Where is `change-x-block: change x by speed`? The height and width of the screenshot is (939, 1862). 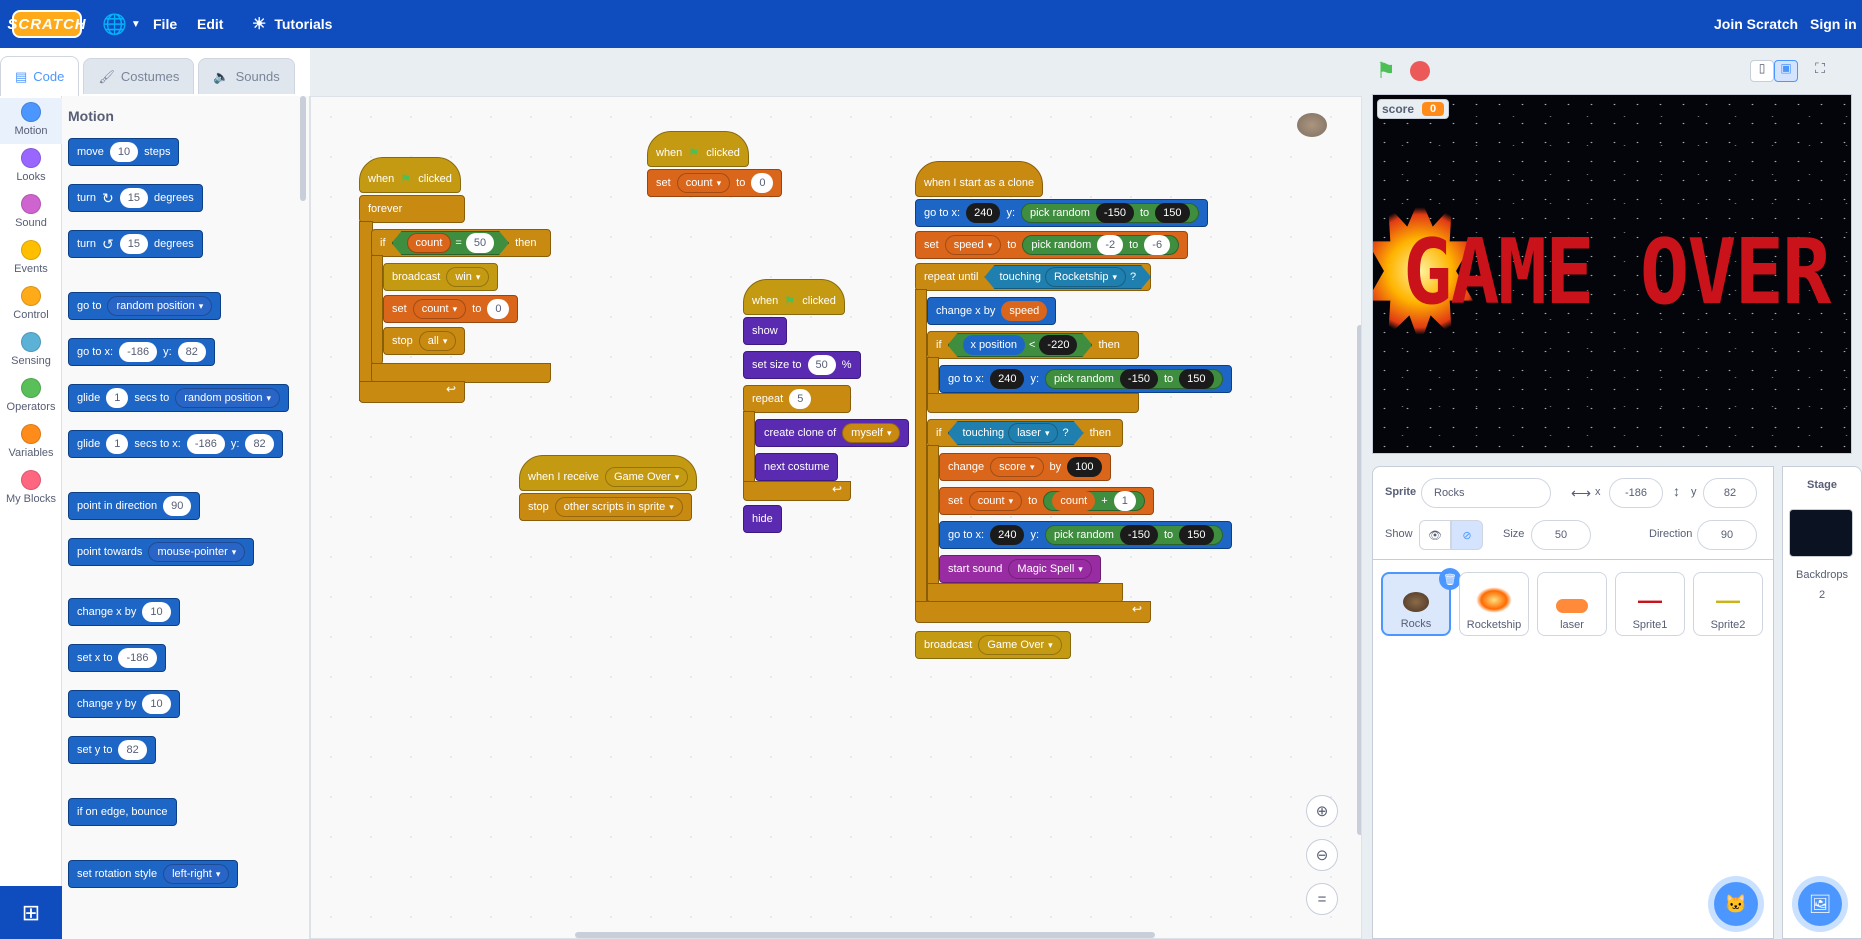
change-x-block: change x by speed is located at coordinates (992, 311).